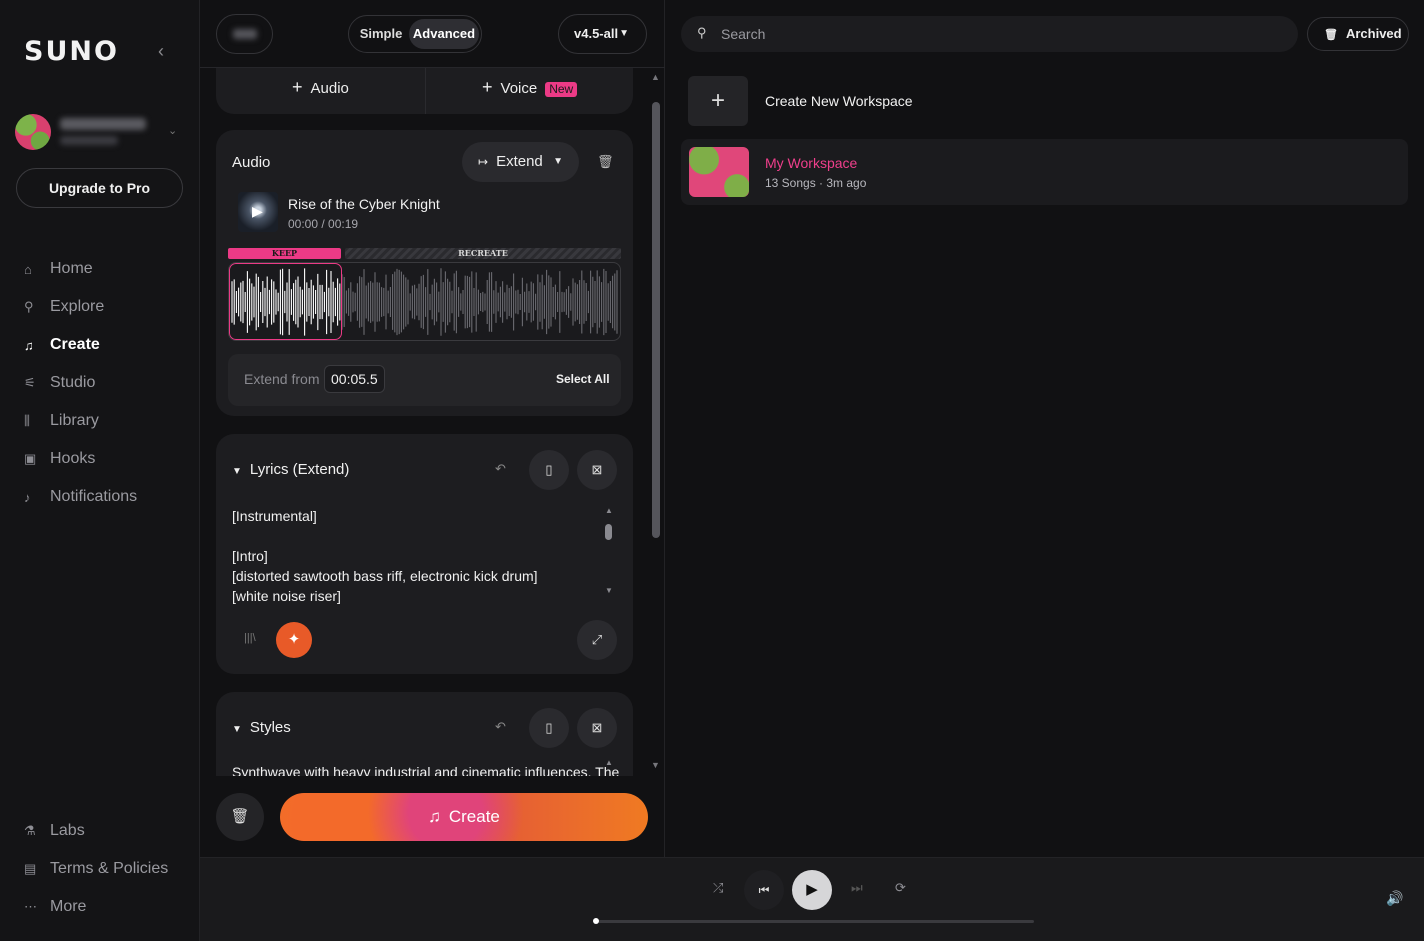  Describe the element at coordinates (813, 921) in the screenshot. I see `playback-progress` at that location.